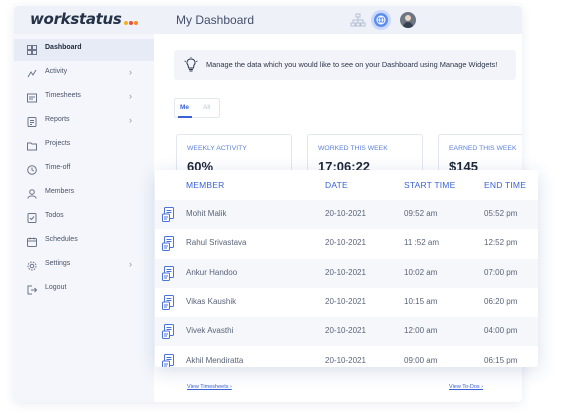  Describe the element at coordinates (32, 73) in the screenshot. I see `activity-icon` at that location.